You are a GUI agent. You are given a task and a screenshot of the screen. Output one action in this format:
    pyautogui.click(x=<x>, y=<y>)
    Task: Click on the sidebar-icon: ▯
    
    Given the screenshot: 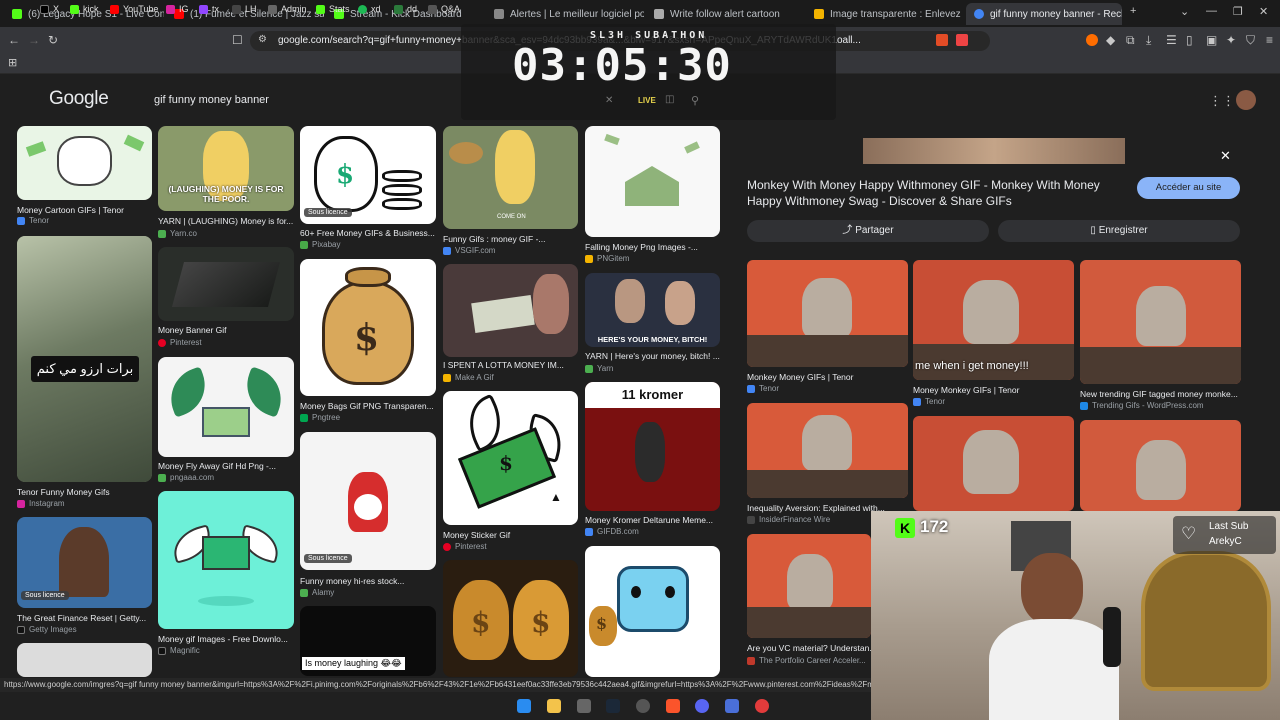 What is the action you would take?
    pyautogui.click(x=1189, y=40)
    